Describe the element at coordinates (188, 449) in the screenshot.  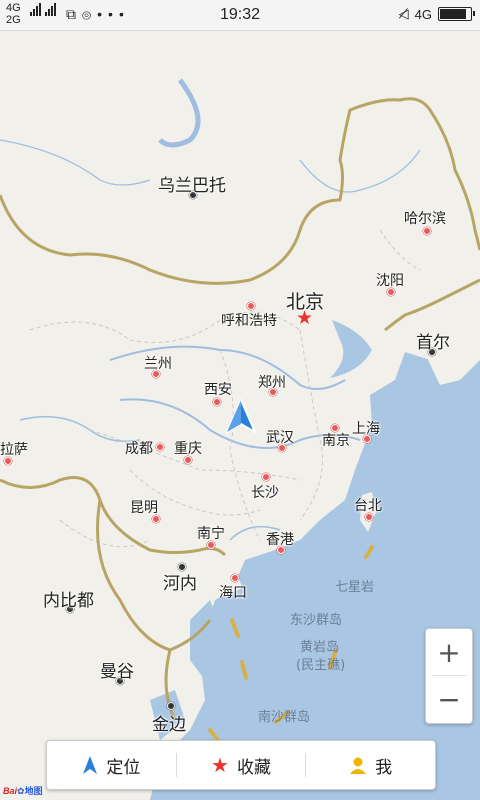
I see `city-name: 重庆` at that location.